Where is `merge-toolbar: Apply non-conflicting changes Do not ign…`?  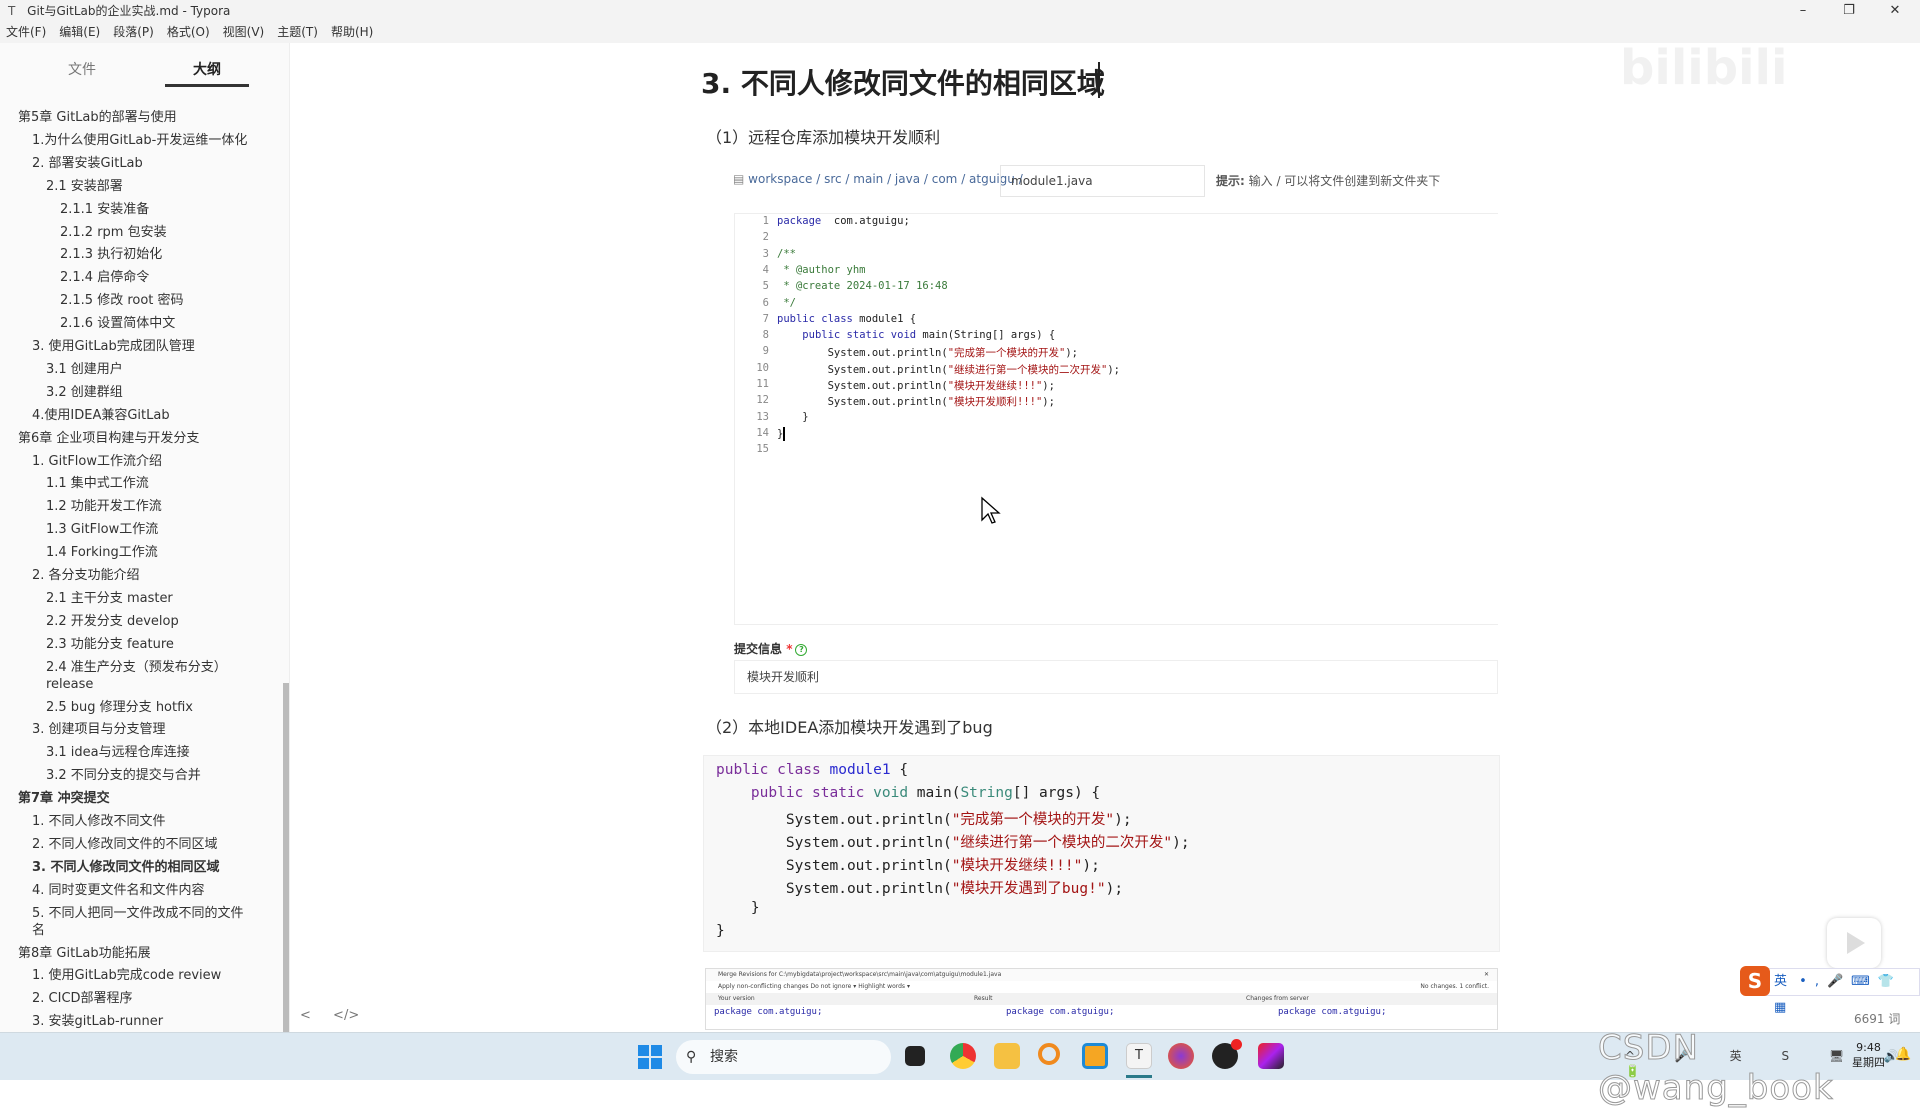
merge-toolbar: Apply non-conflicting changes Do not ign… is located at coordinates (814, 986).